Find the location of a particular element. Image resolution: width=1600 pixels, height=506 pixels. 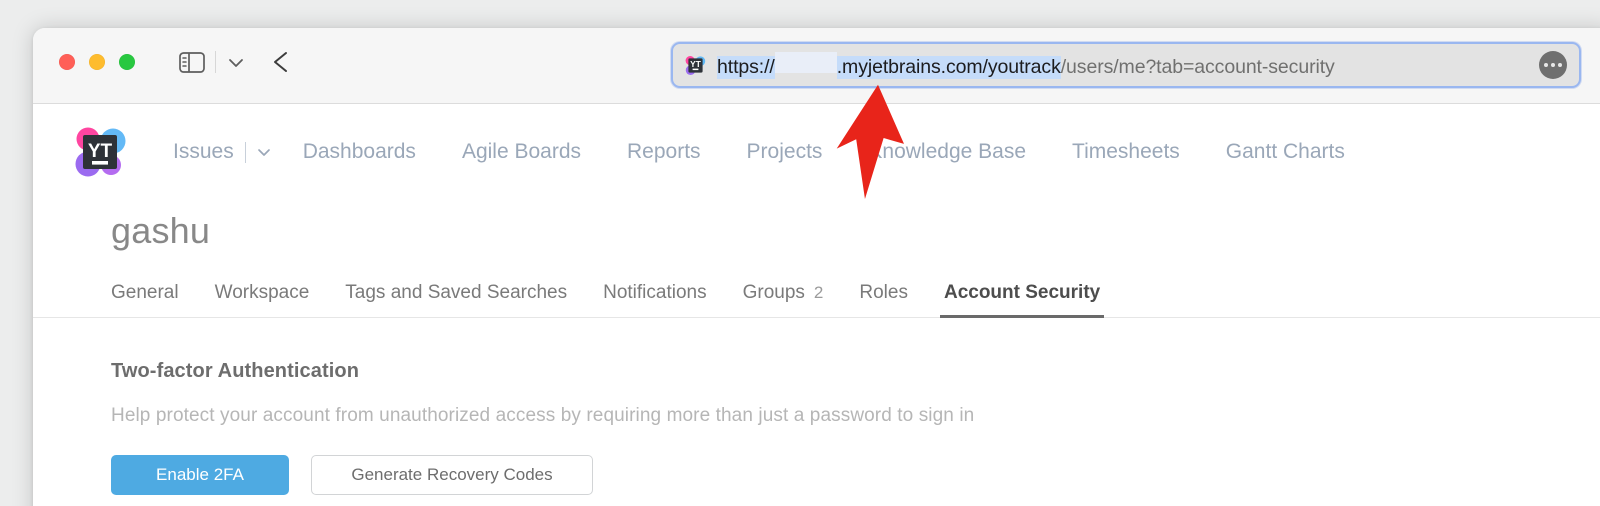

tab-label: Groups is located at coordinates (773, 292).